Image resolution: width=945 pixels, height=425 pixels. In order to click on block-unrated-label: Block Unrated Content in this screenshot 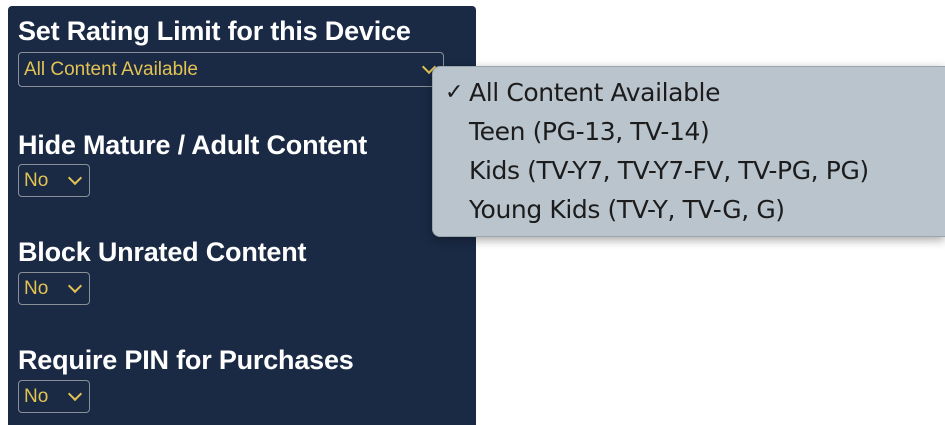, I will do `click(162, 252)`.